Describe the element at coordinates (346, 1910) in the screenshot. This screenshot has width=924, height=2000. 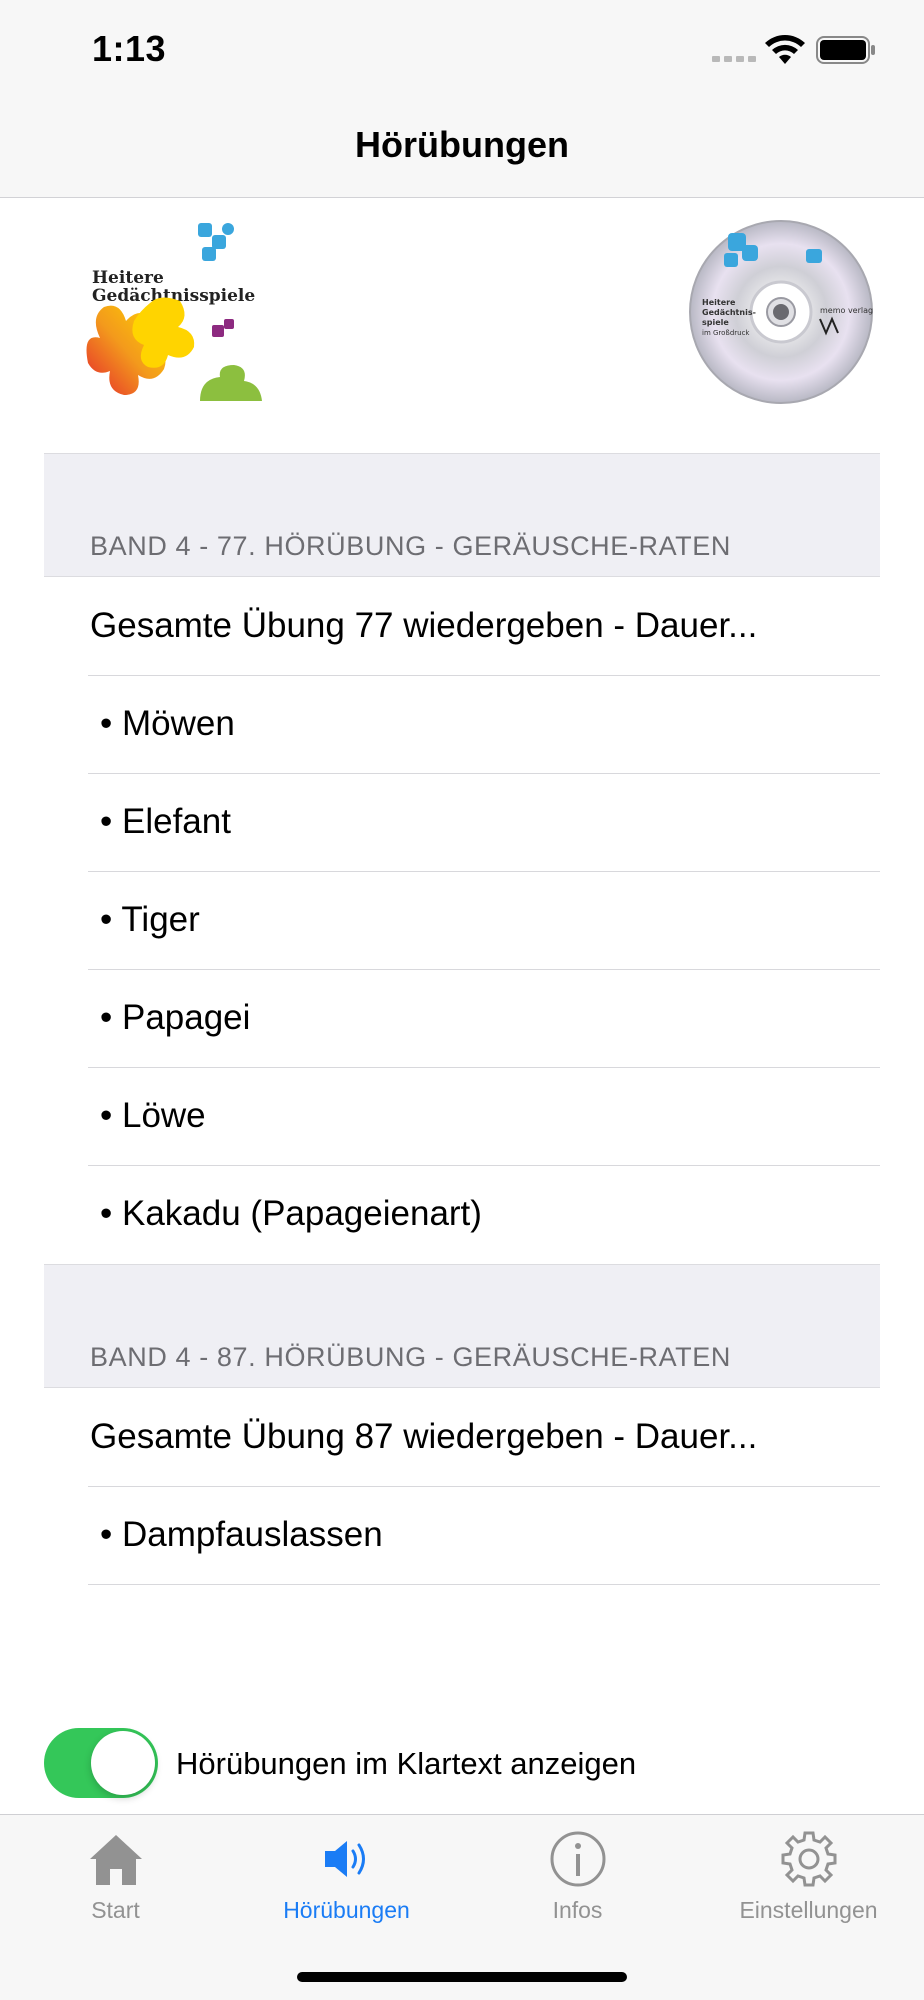
I see `tab-label: Hörübungen` at that location.